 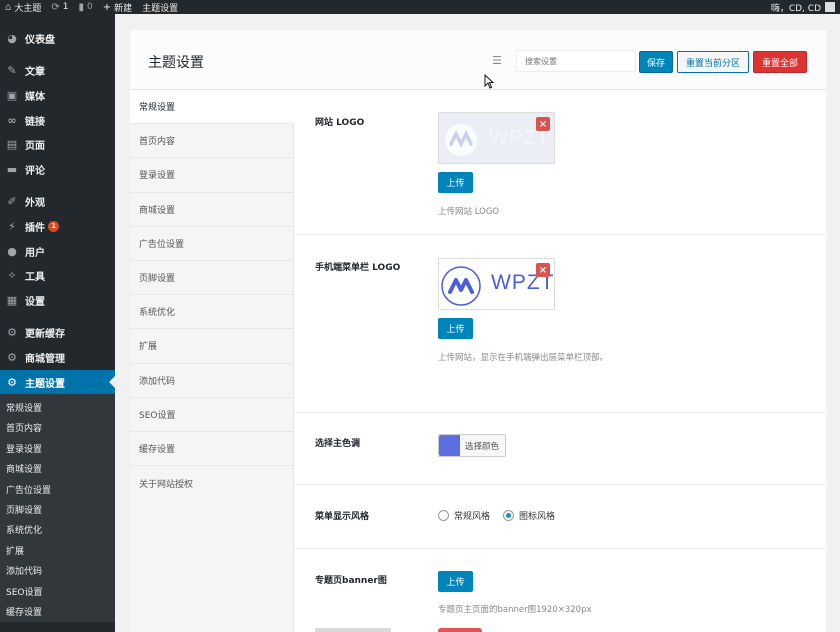 What do you see at coordinates (472, 445) in the screenshot?
I see `color-picker-button: 选择颜色` at bounding box center [472, 445].